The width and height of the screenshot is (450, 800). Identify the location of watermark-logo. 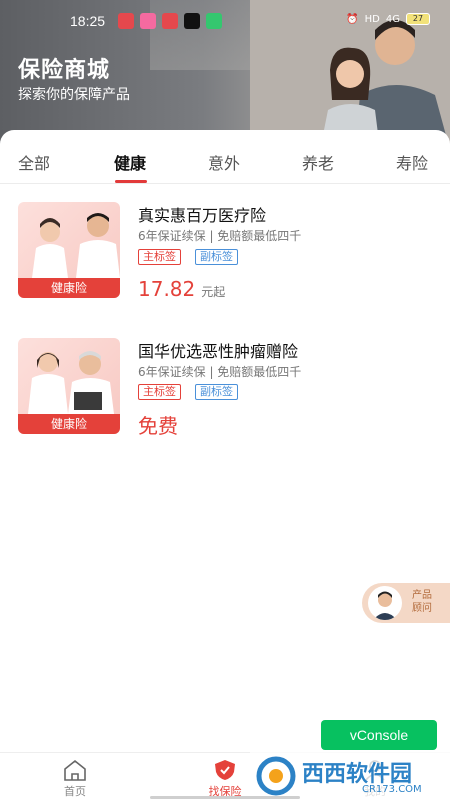
(276, 776).